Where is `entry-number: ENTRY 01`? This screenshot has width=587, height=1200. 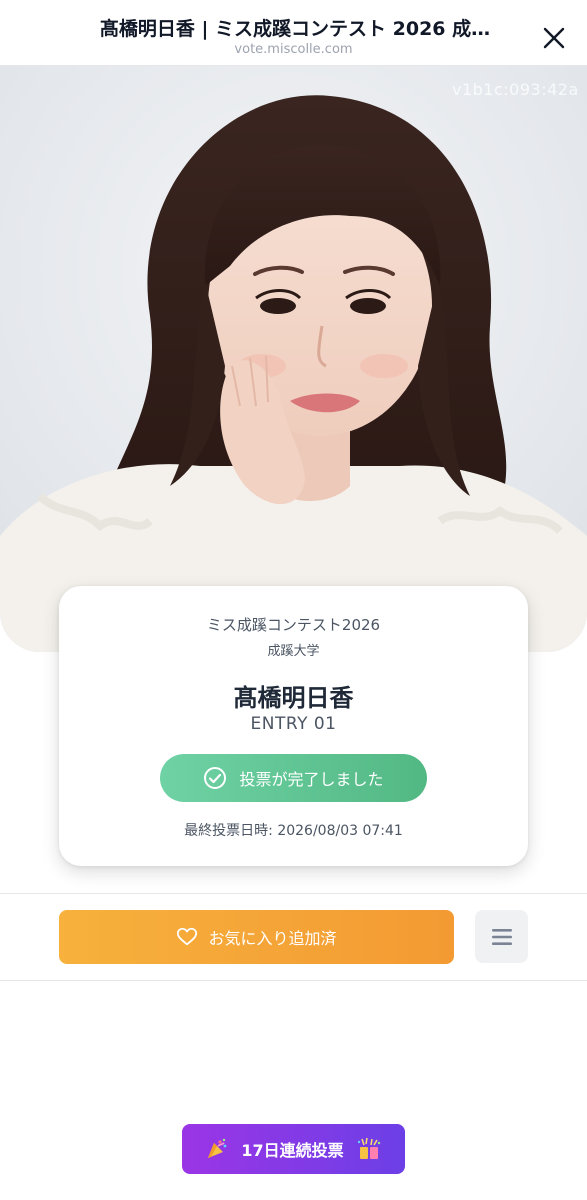
entry-number: ENTRY 01 is located at coordinates (293, 724).